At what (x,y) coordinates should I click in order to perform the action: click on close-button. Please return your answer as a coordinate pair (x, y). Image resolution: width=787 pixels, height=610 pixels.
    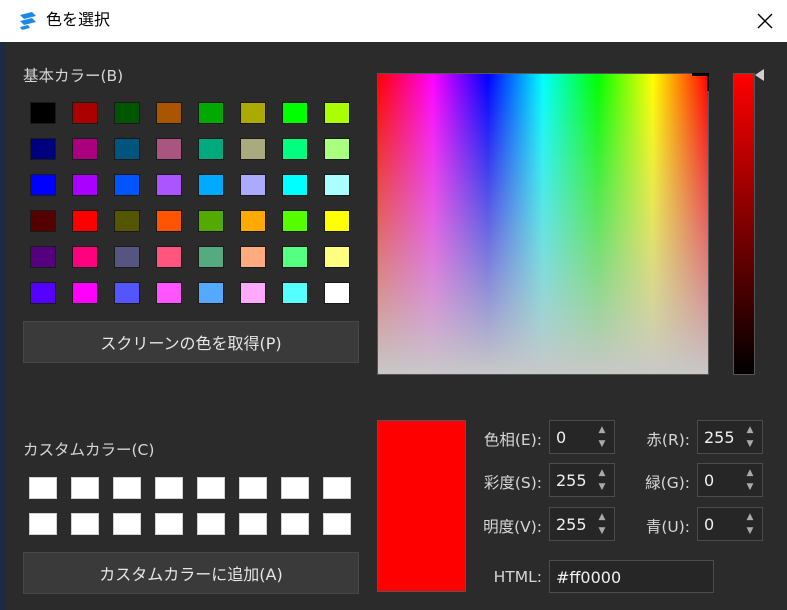
    Looking at the image, I should click on (765, 21).